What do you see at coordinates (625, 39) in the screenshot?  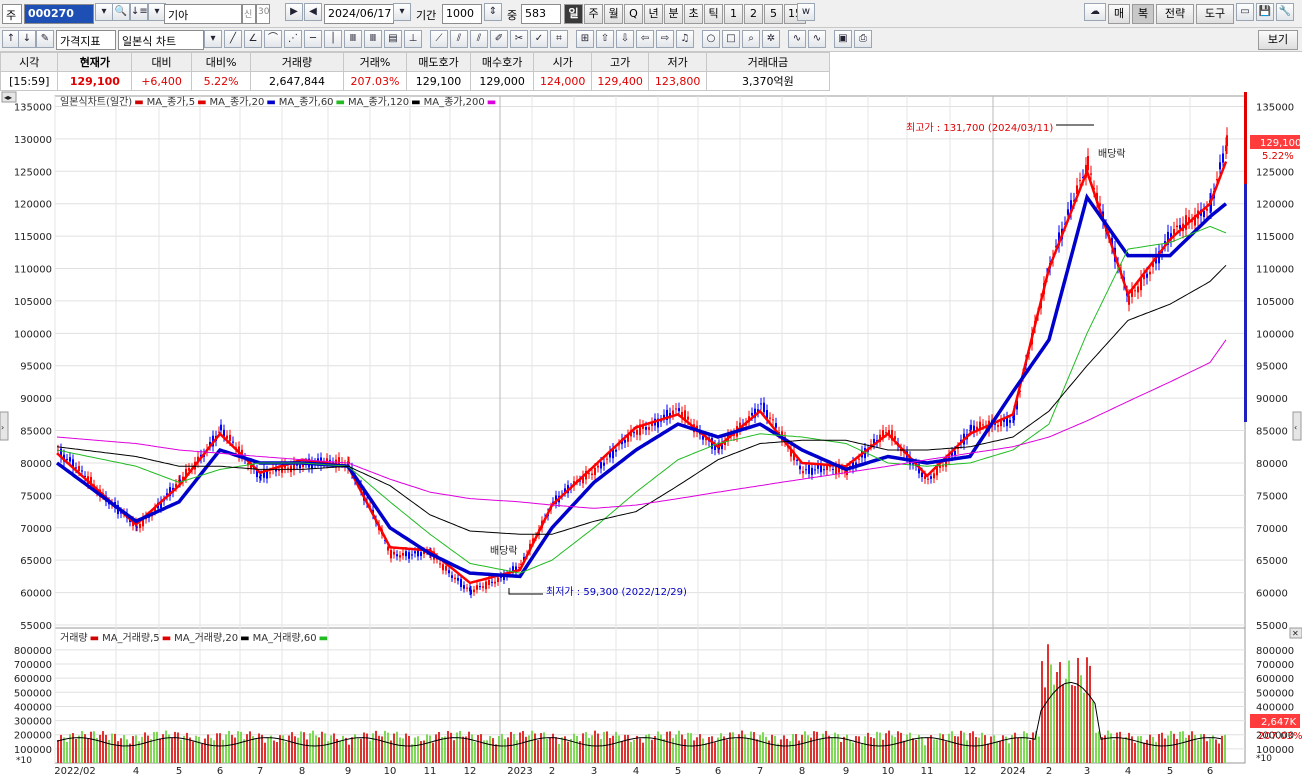 I see `draw-tool-icon-19: ⇩` at bounding box center [625, 39].